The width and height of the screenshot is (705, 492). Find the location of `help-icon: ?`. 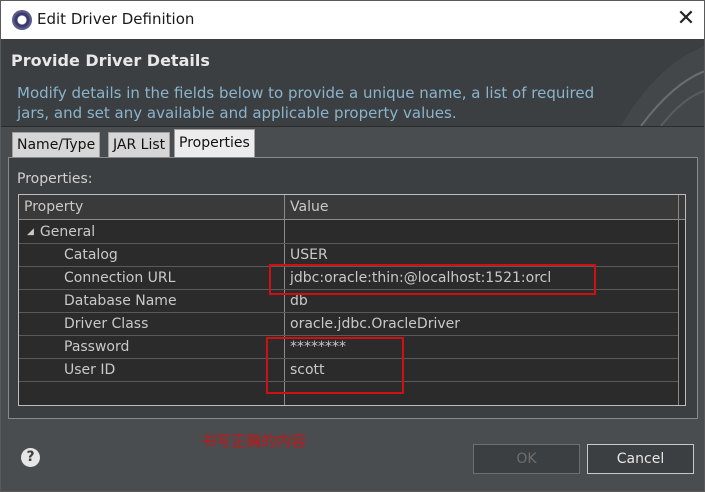

help-icon: ? is located at coordinates (30, 457).